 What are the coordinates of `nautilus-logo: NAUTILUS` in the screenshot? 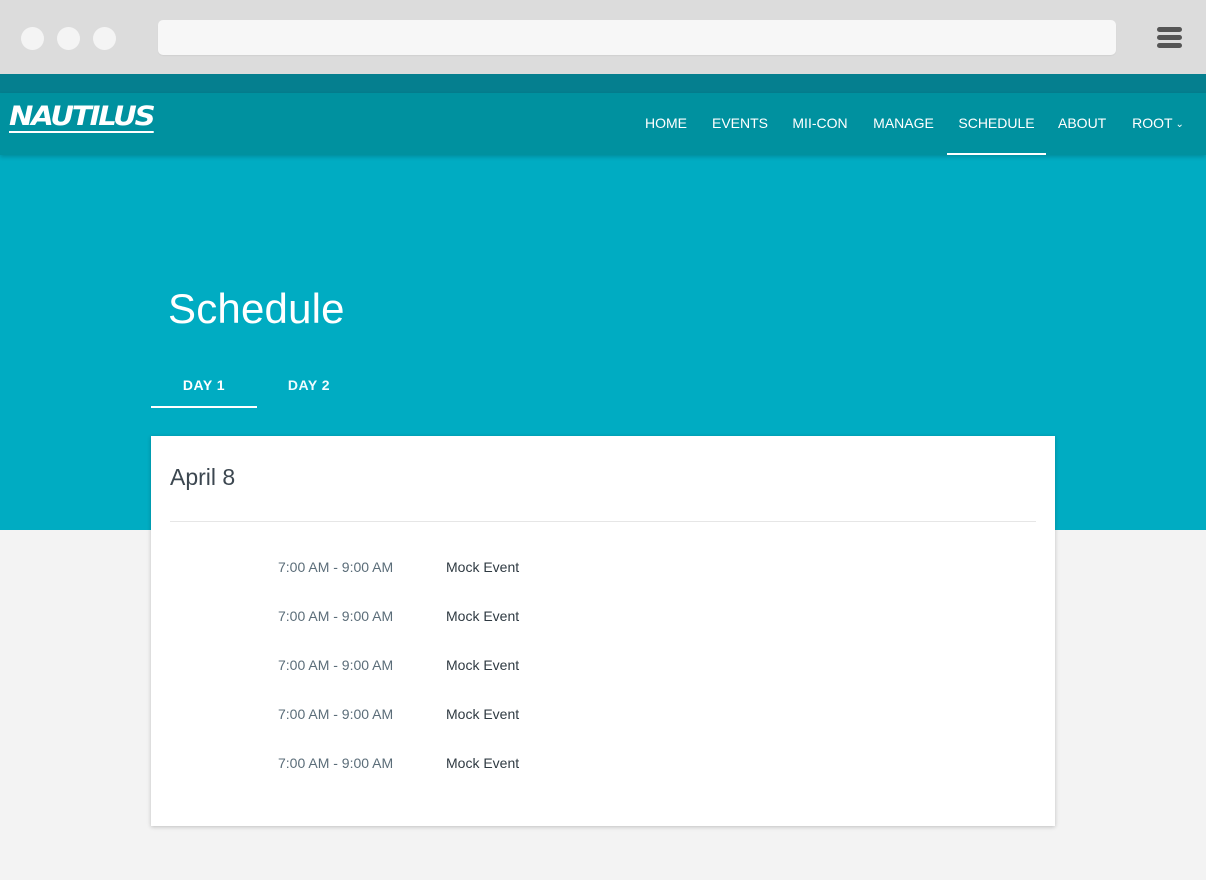 It's located at (82, 118).